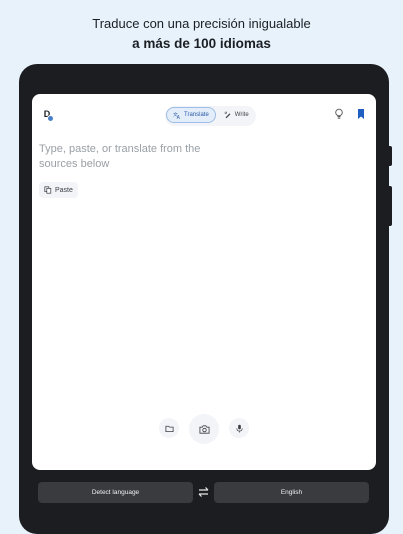 This screenshot has height=534, width=403. I want to click on tab-translate: 文 A Translate, so click(191, 115).